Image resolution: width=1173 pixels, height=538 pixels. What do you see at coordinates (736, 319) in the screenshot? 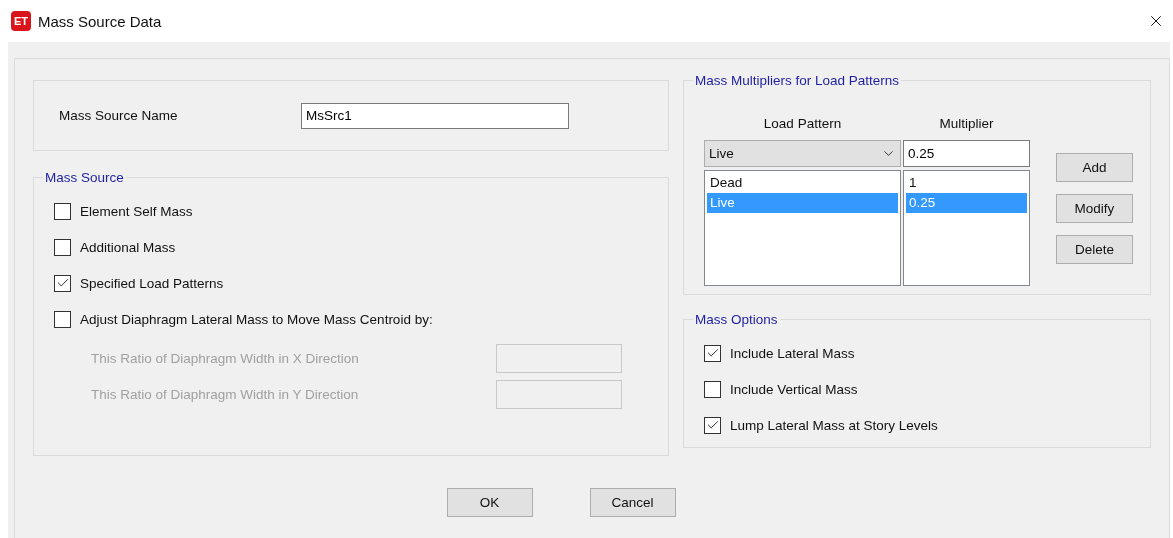
I see `group-title: Mass Options` at bounding box center [736, 319].